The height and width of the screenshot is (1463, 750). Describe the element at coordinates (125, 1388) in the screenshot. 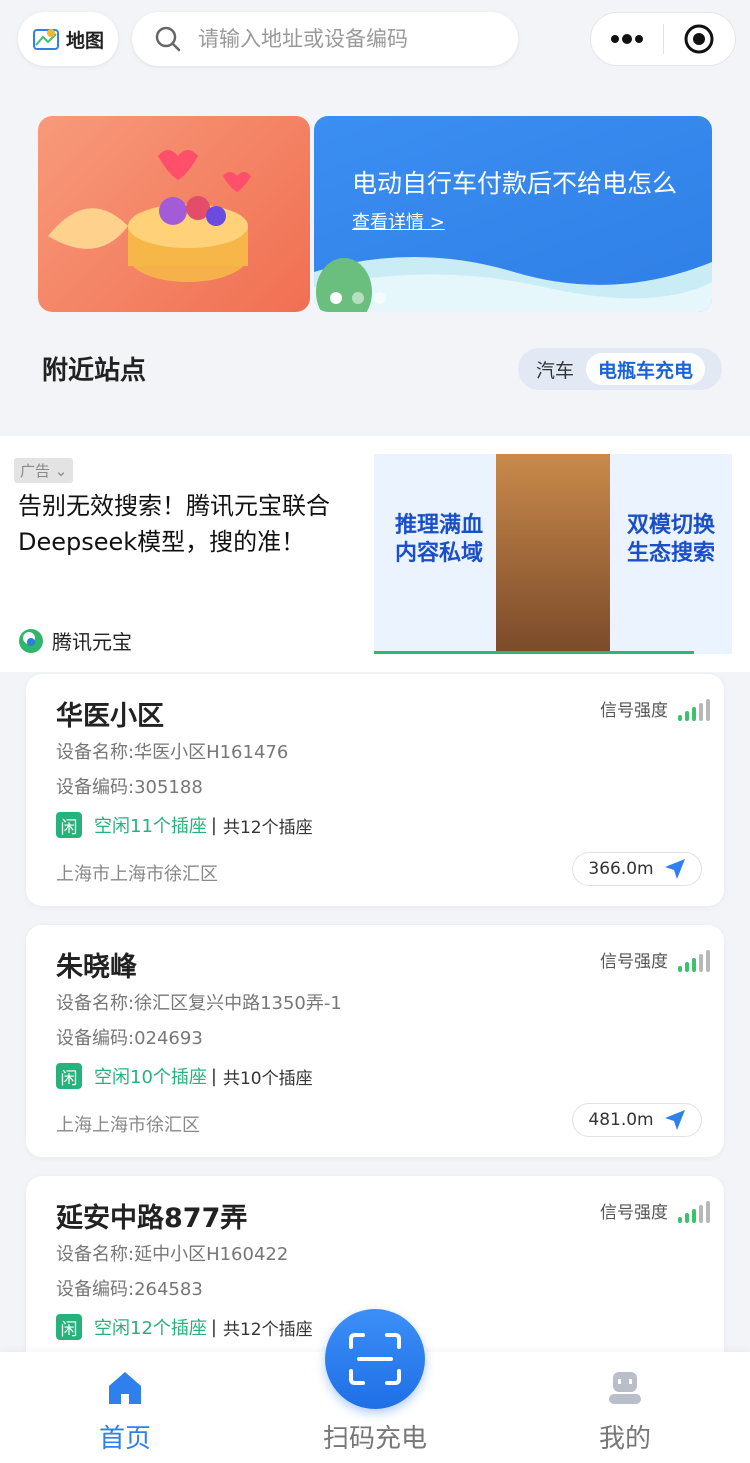

I see `home-icon` at that location.